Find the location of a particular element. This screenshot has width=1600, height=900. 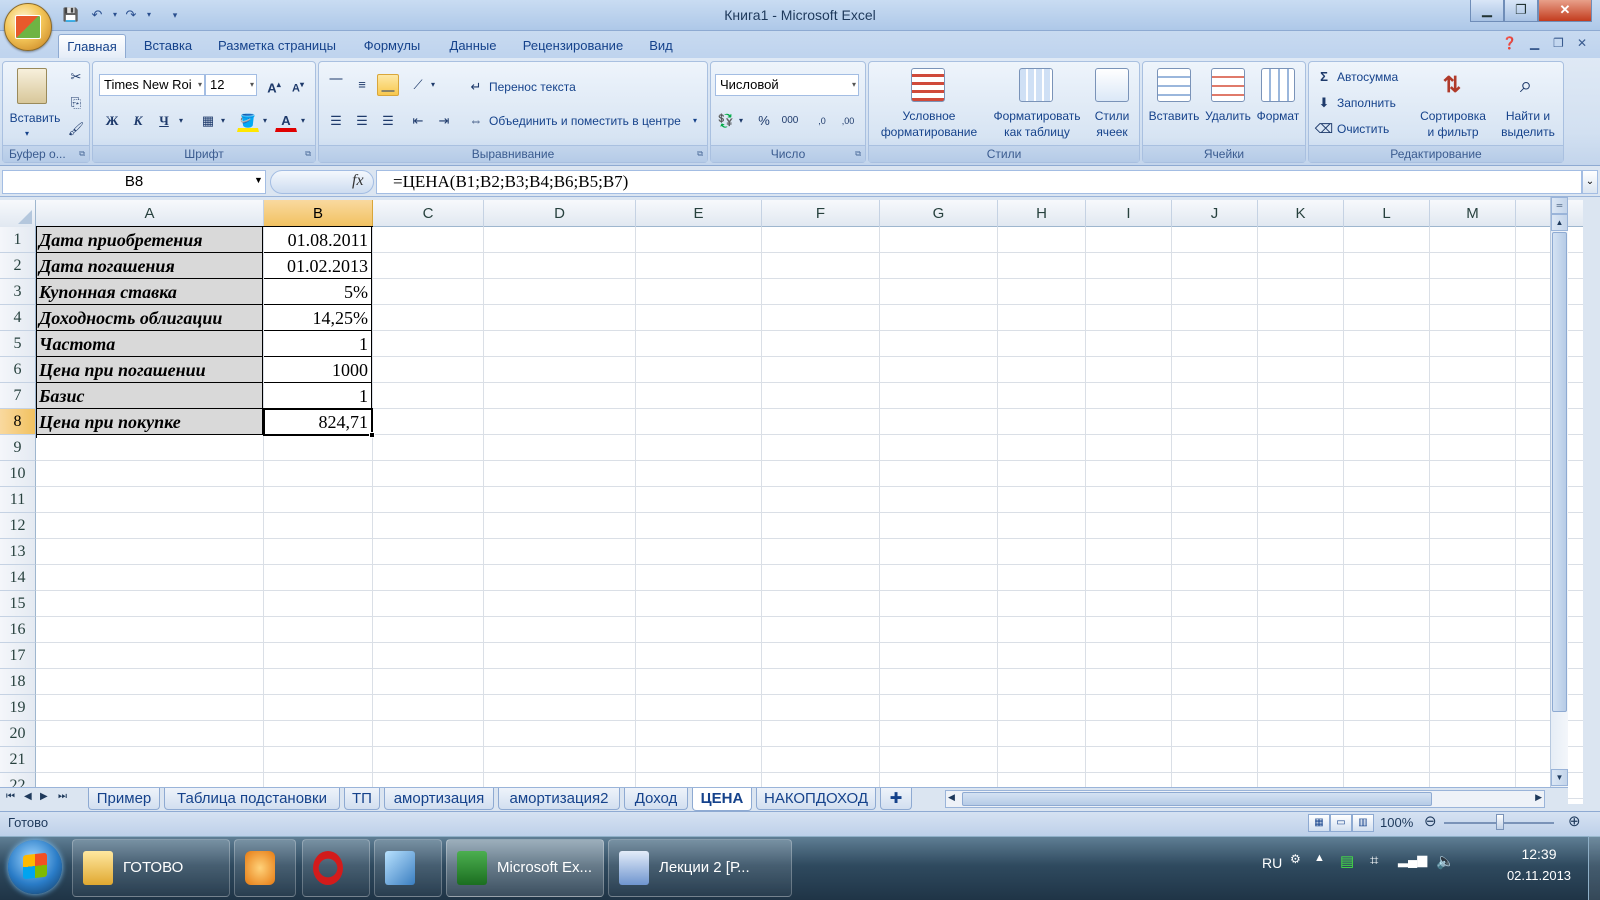

show-hidden-icons-icon: ▲ is located at coordinates (1319, 858).